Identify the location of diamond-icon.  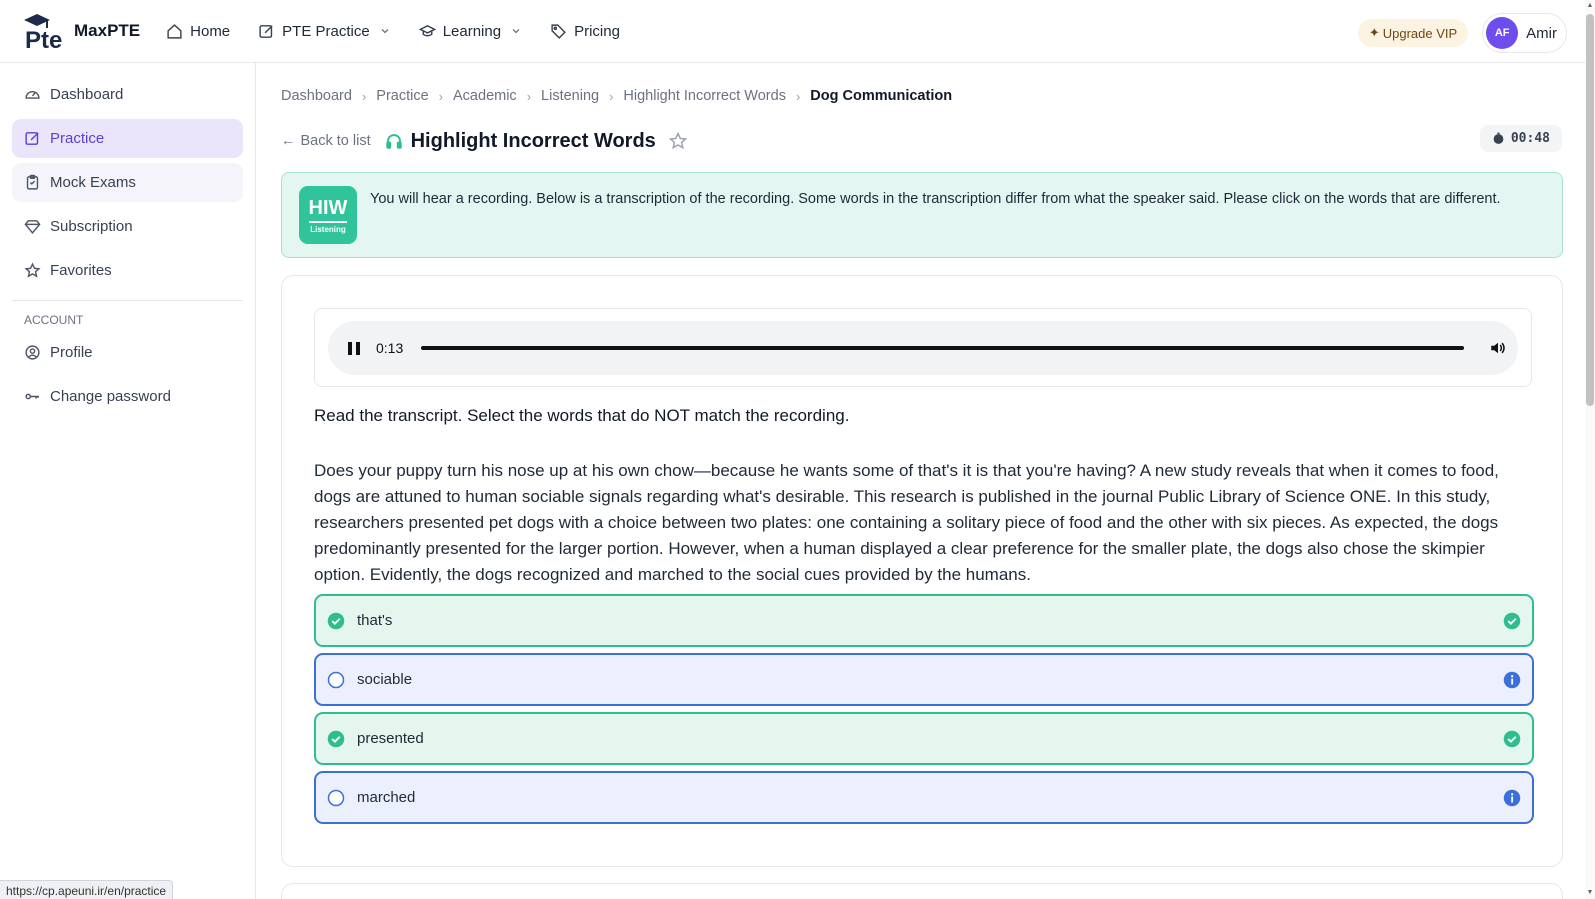
(32, 227).